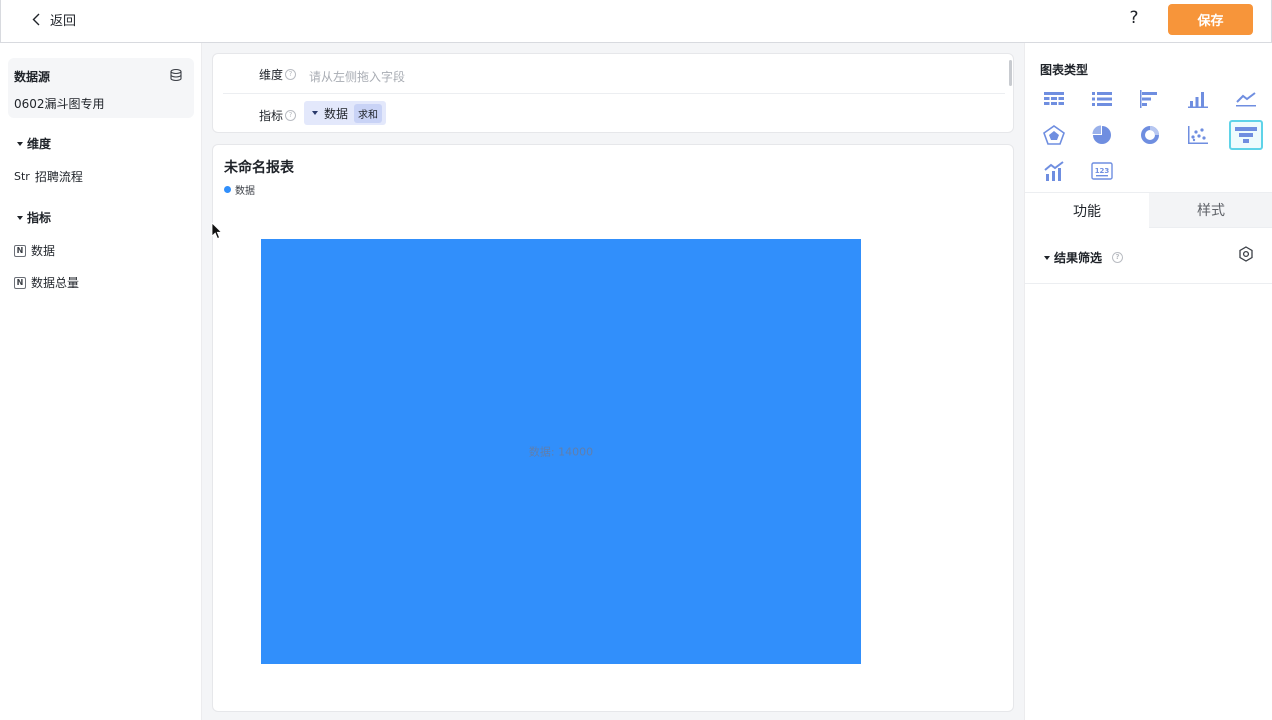  Describe the element at coordinates (101, 381) in the screenshot. I see `field-panel: 数据源 0602漏斗图专用 维度 Str 招聘流程 指标 N 数据 N 数据总量` at that location.